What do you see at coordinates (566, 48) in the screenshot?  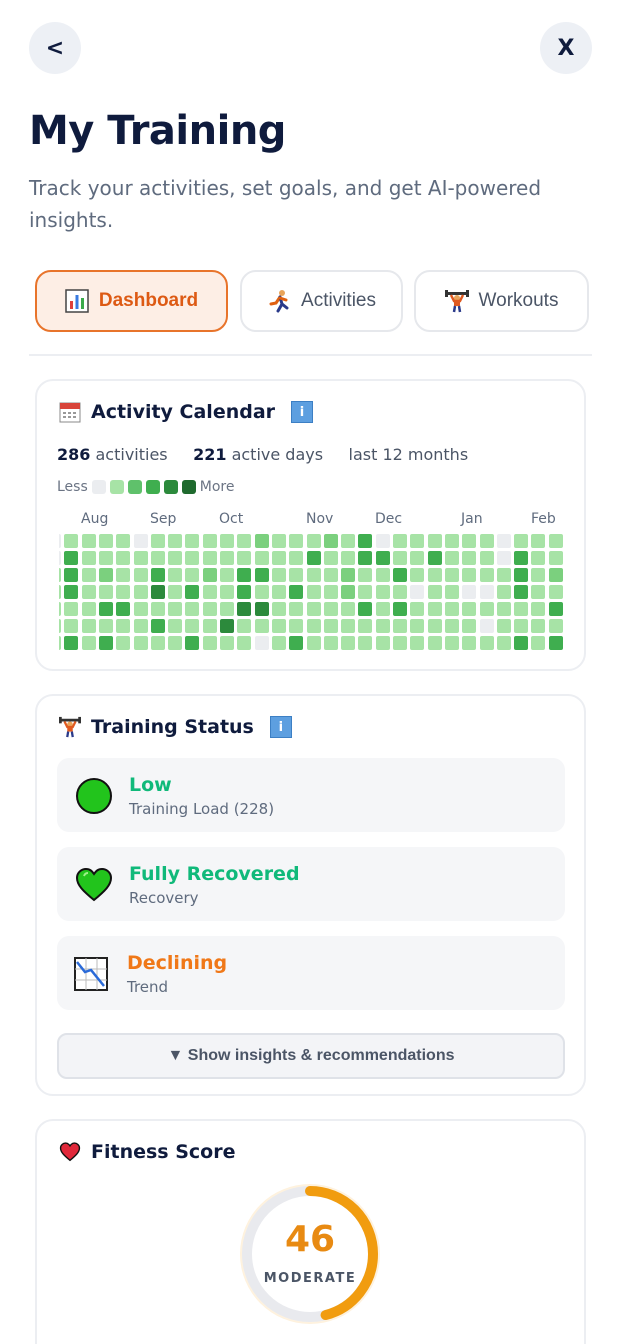 I see `close-button: X` at bounding box center [566, 48].